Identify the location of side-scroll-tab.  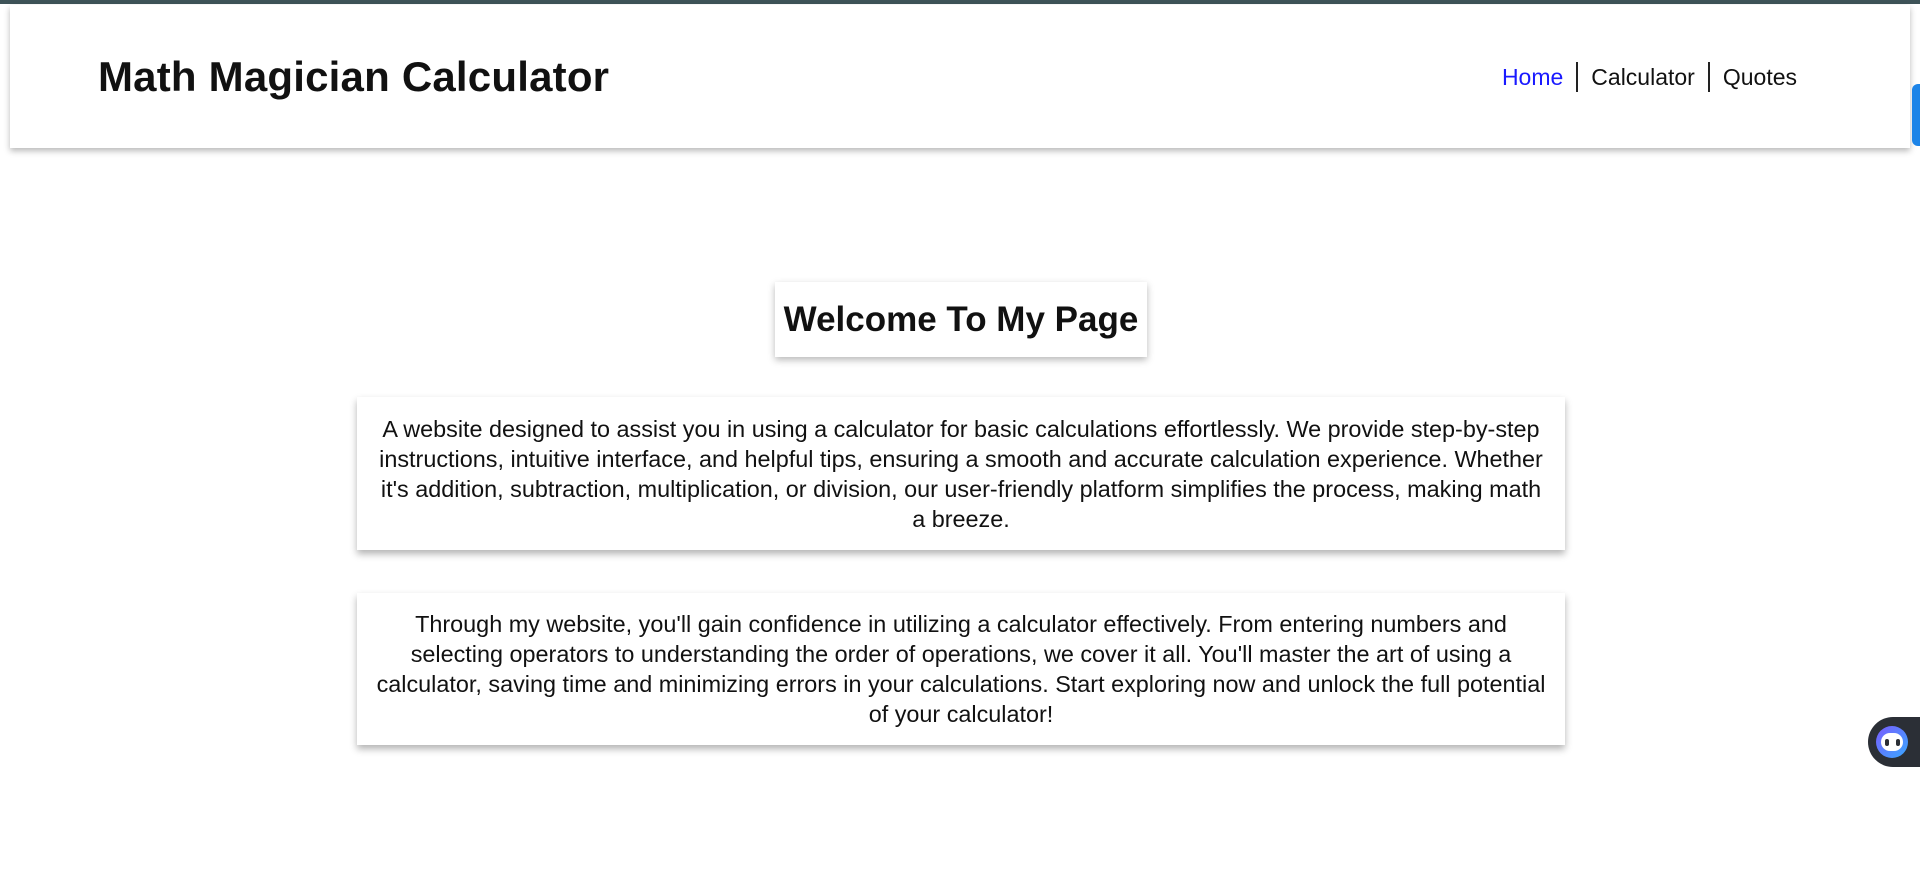
(1916, 115).